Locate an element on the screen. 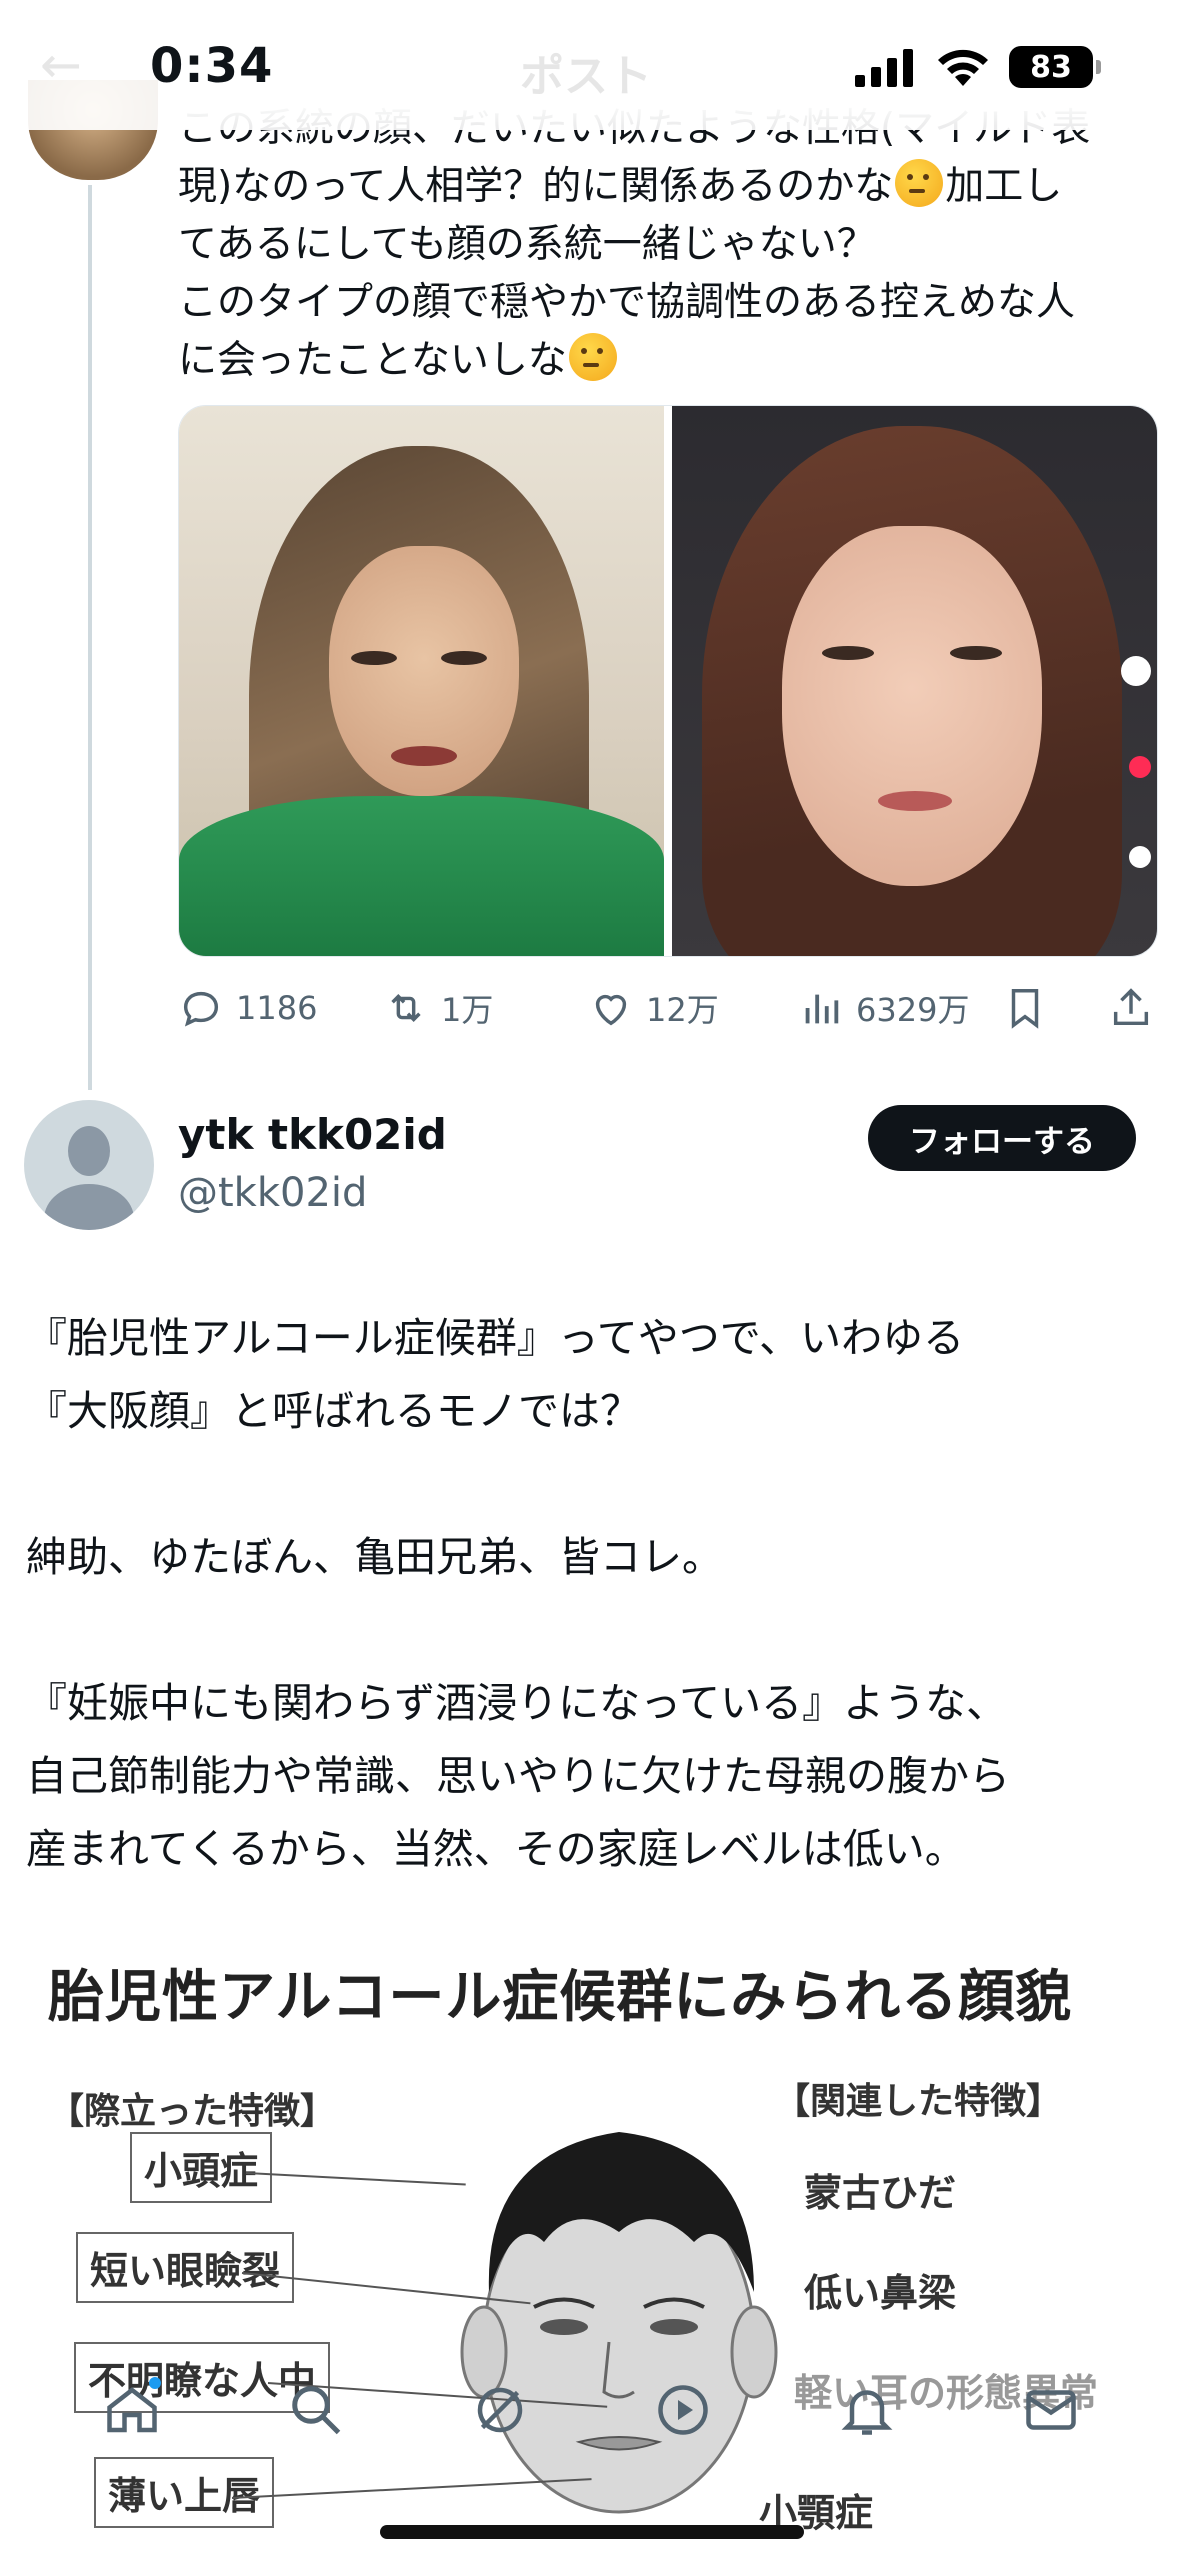 Image resolution: width=1183 pixels, height=2560 pixels. author-avatar is located at coordinates (89, 1165).